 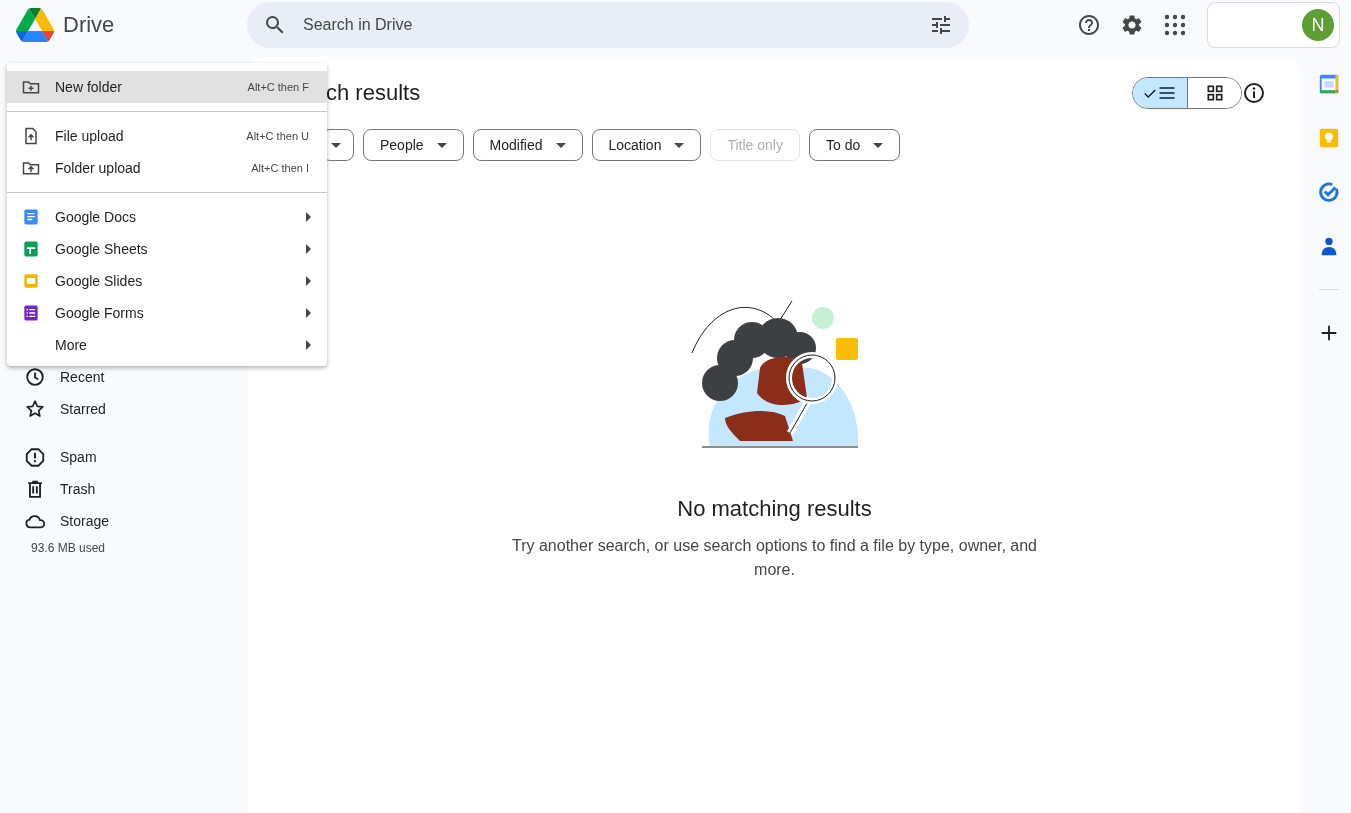 What do you see at coordinates (374, 93) in the screenshot?
I see `page-heading: ch results` at bounding box center [374, 93].